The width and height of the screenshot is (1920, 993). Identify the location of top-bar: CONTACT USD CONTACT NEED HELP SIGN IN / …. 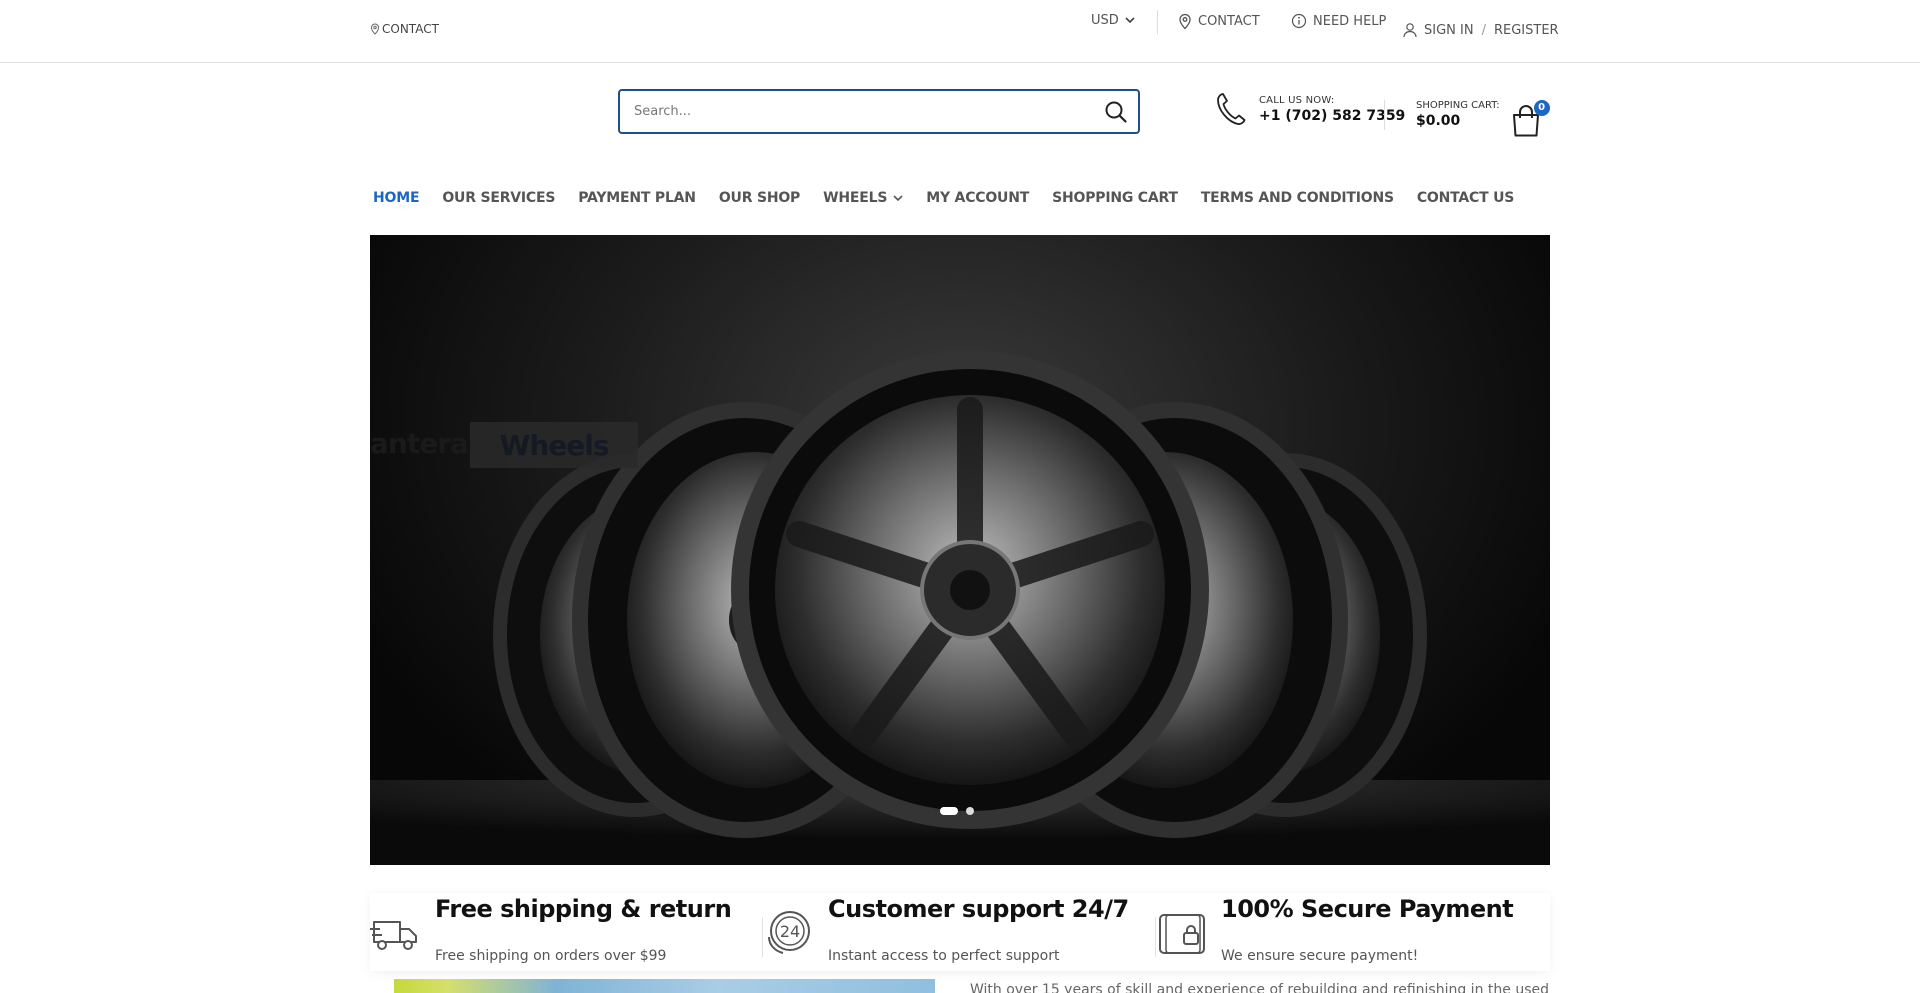
(960, 31).